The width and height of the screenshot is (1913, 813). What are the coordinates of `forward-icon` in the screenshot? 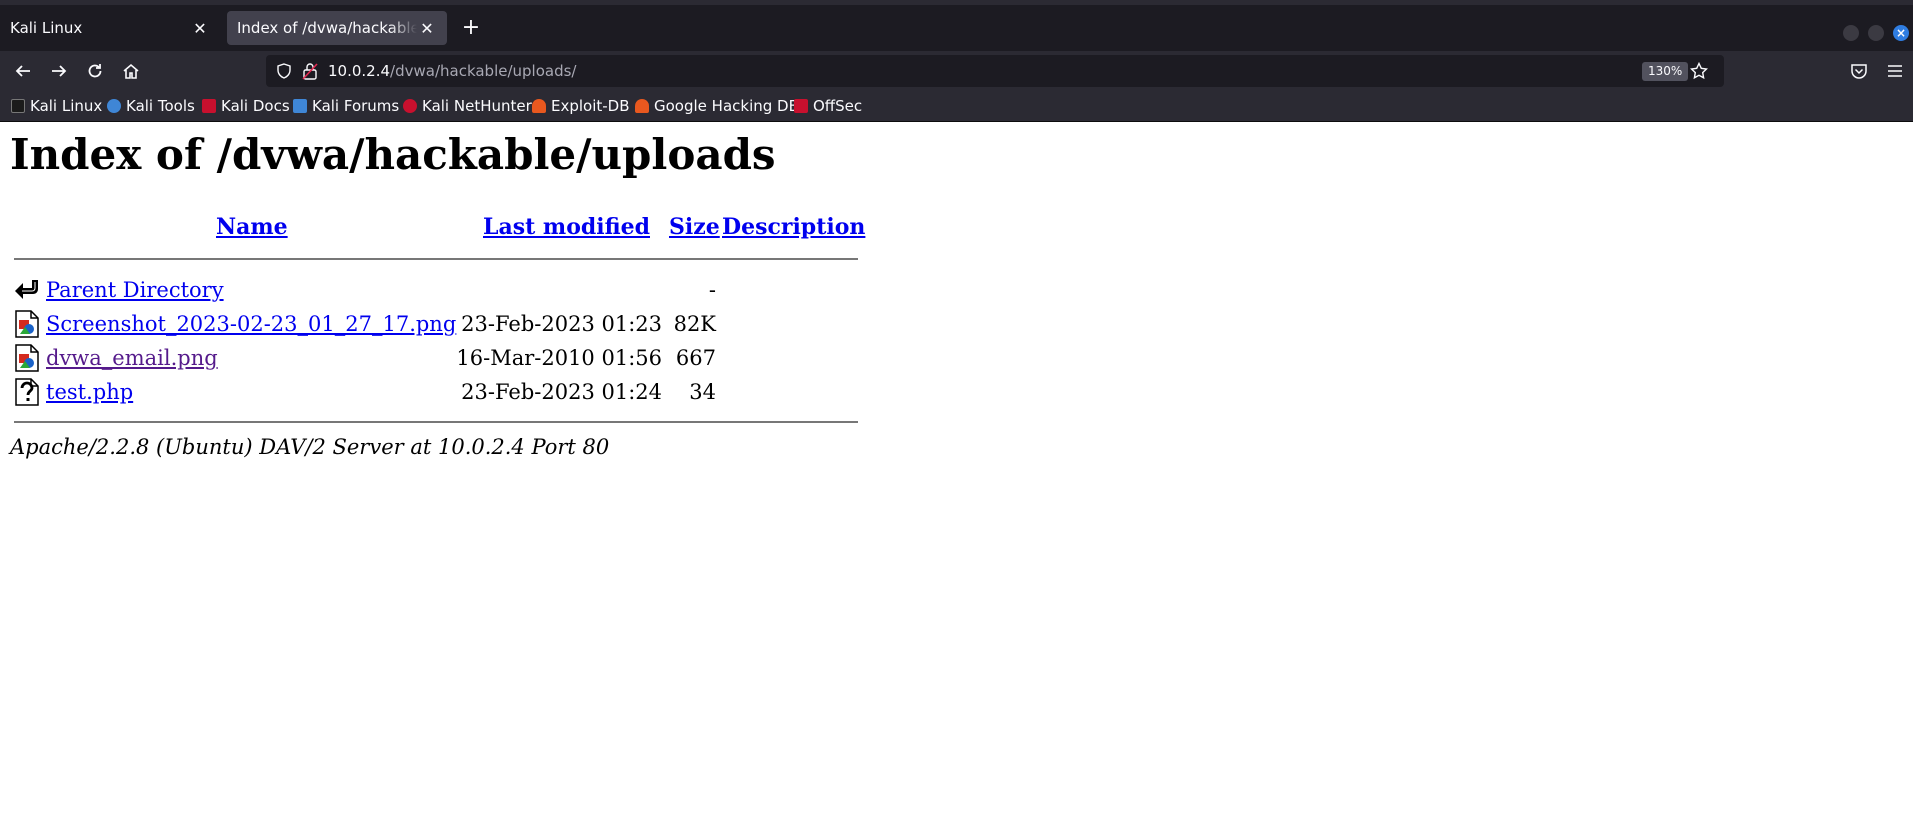 It's located at (59, 71).